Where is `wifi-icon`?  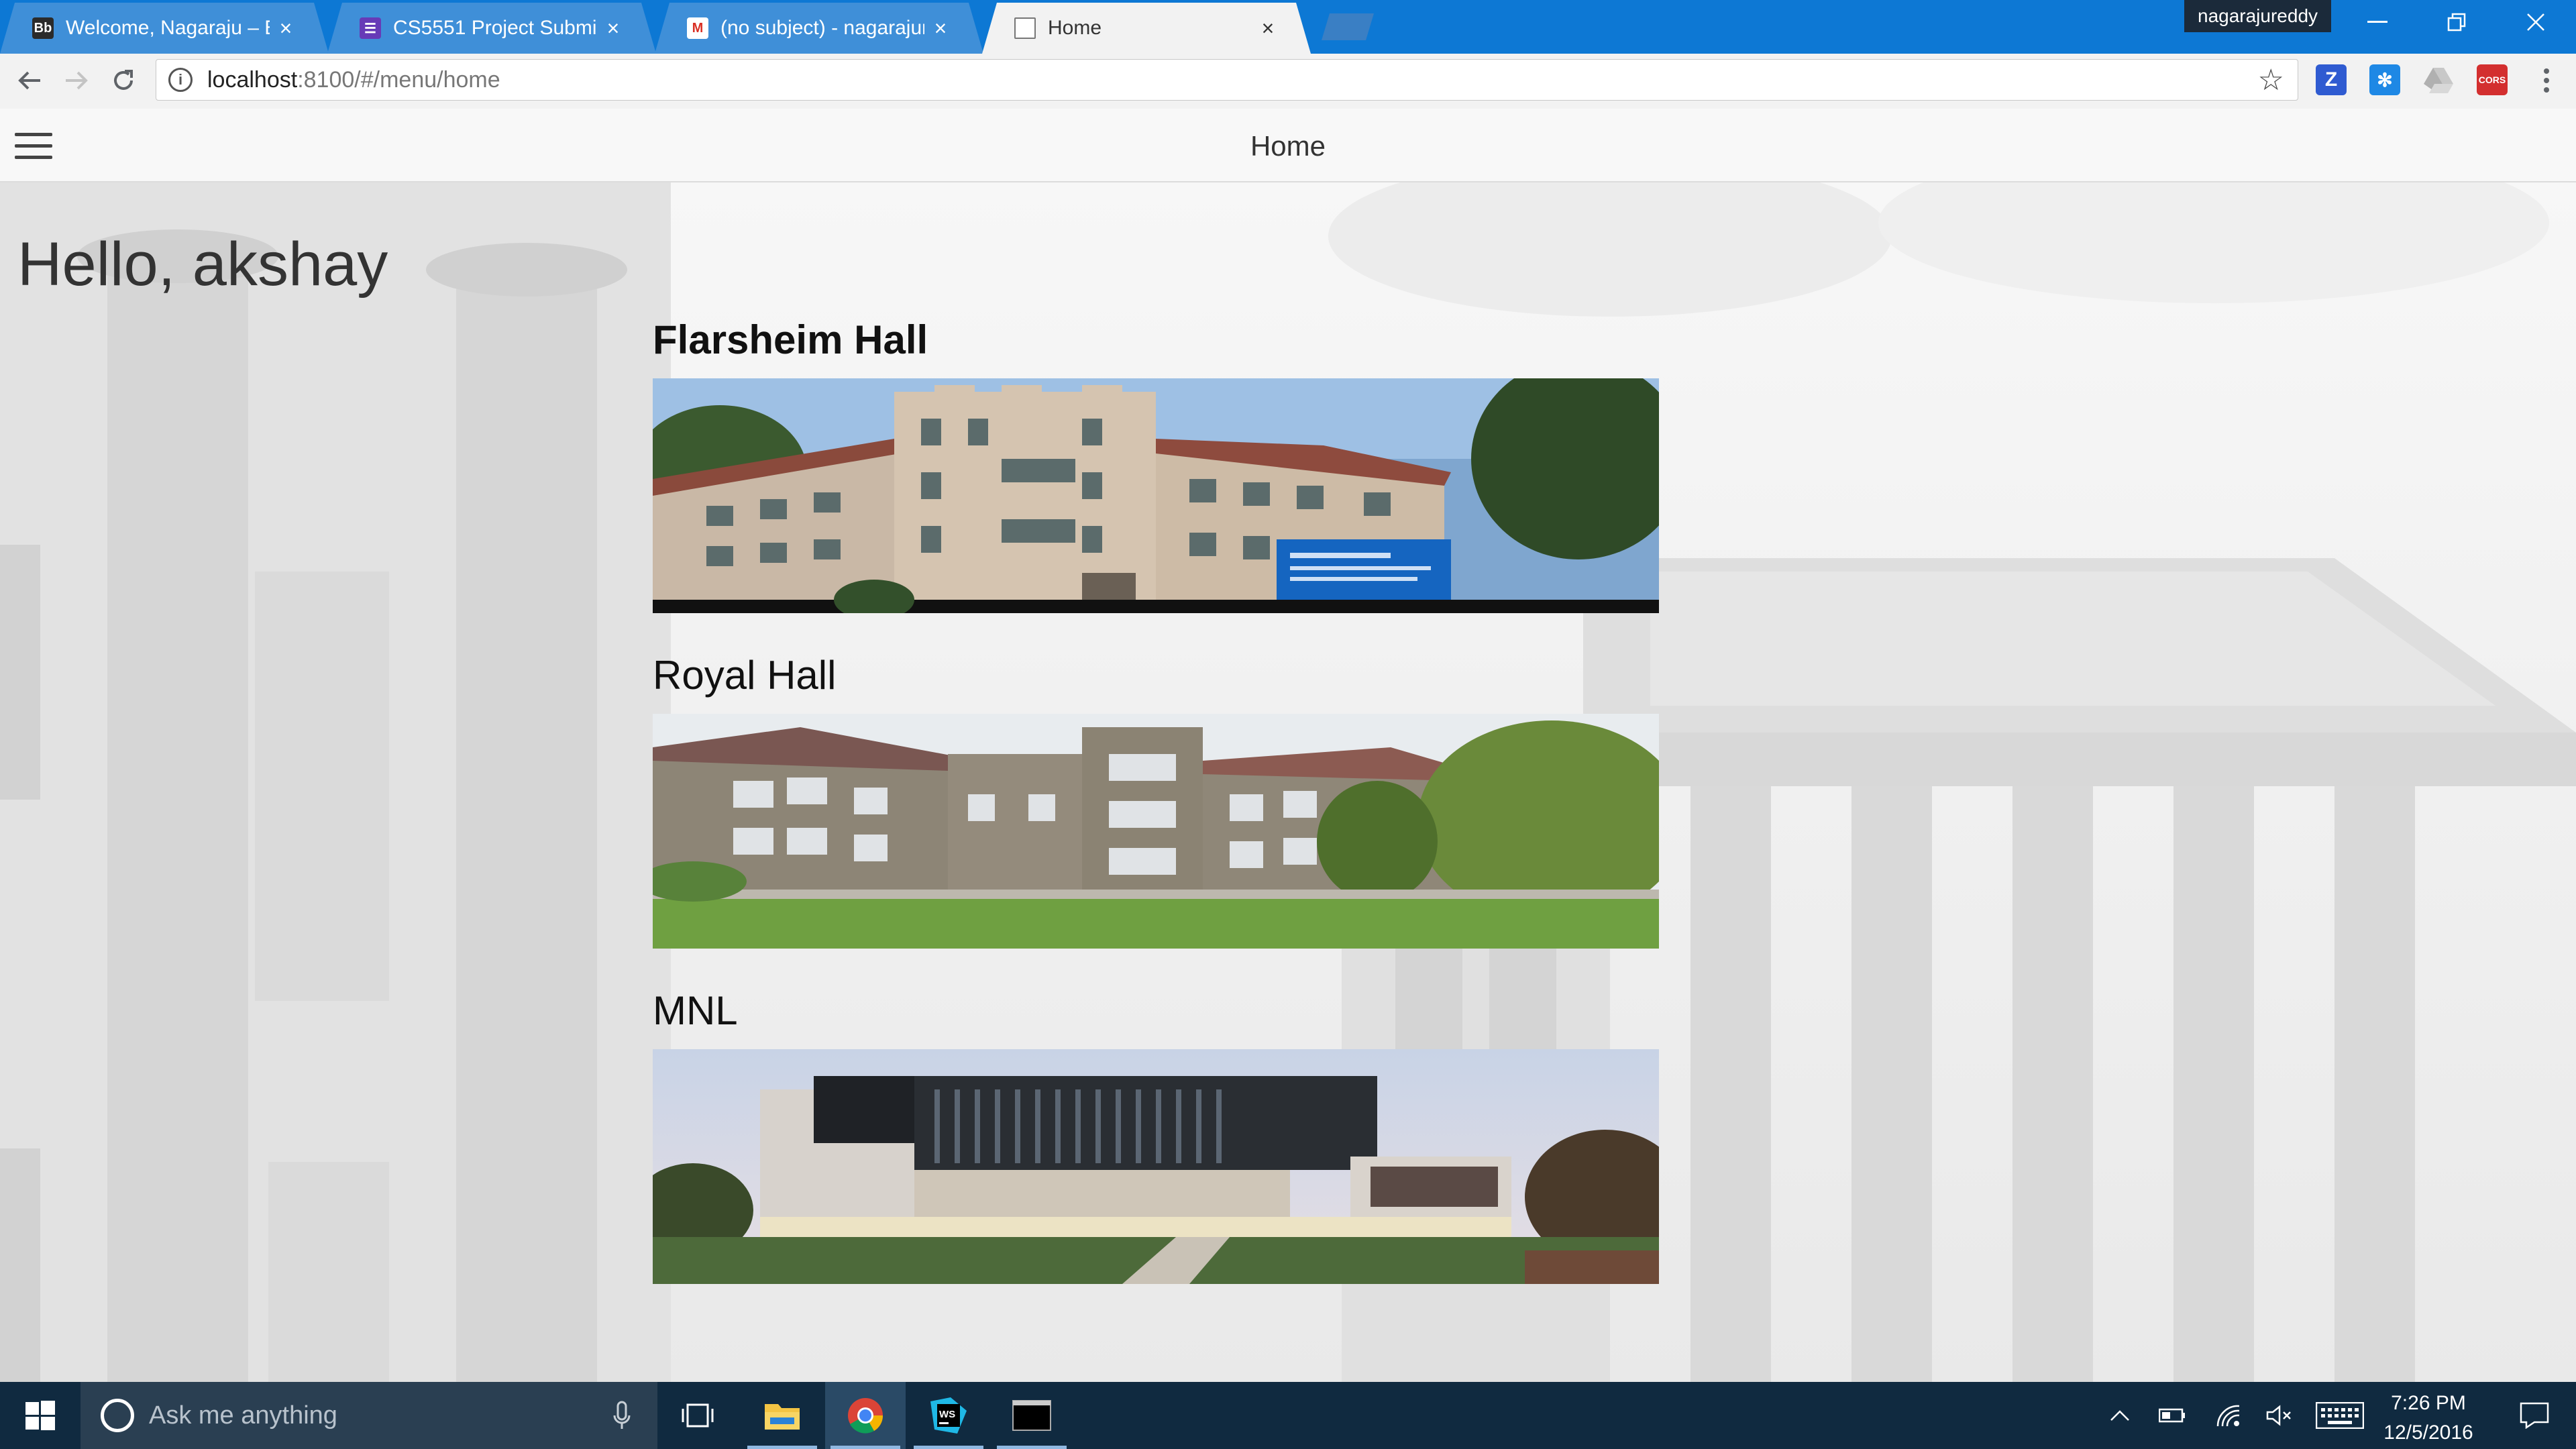
wifi-icon is located at coordinates (2228, 1416).